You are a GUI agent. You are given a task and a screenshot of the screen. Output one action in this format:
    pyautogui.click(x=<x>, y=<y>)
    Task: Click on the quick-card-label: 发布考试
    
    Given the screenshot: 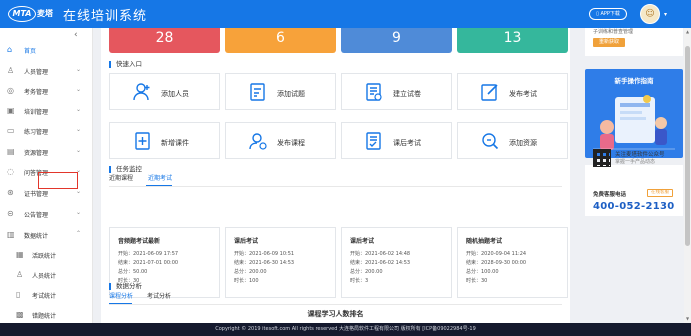 What is the action you would take?
    pyautogui.click(x=523, y=94)
    